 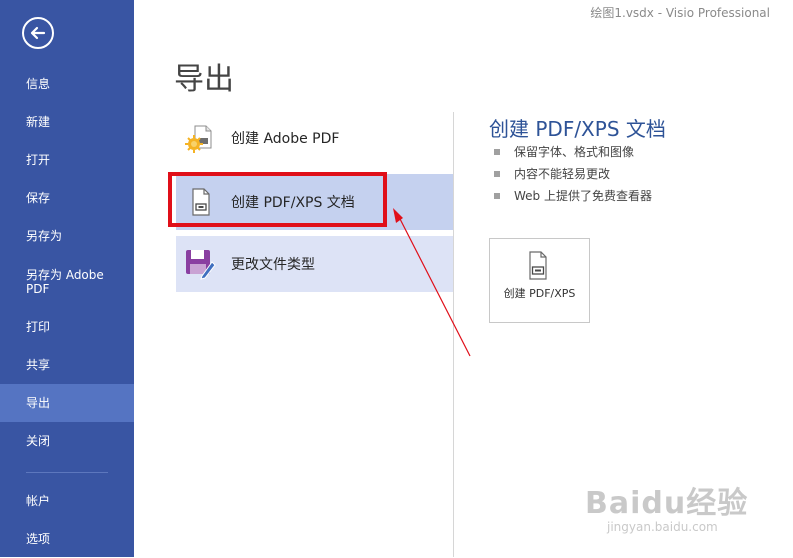 I want to click on back-arrow-icon, so click(x=38, y=33).